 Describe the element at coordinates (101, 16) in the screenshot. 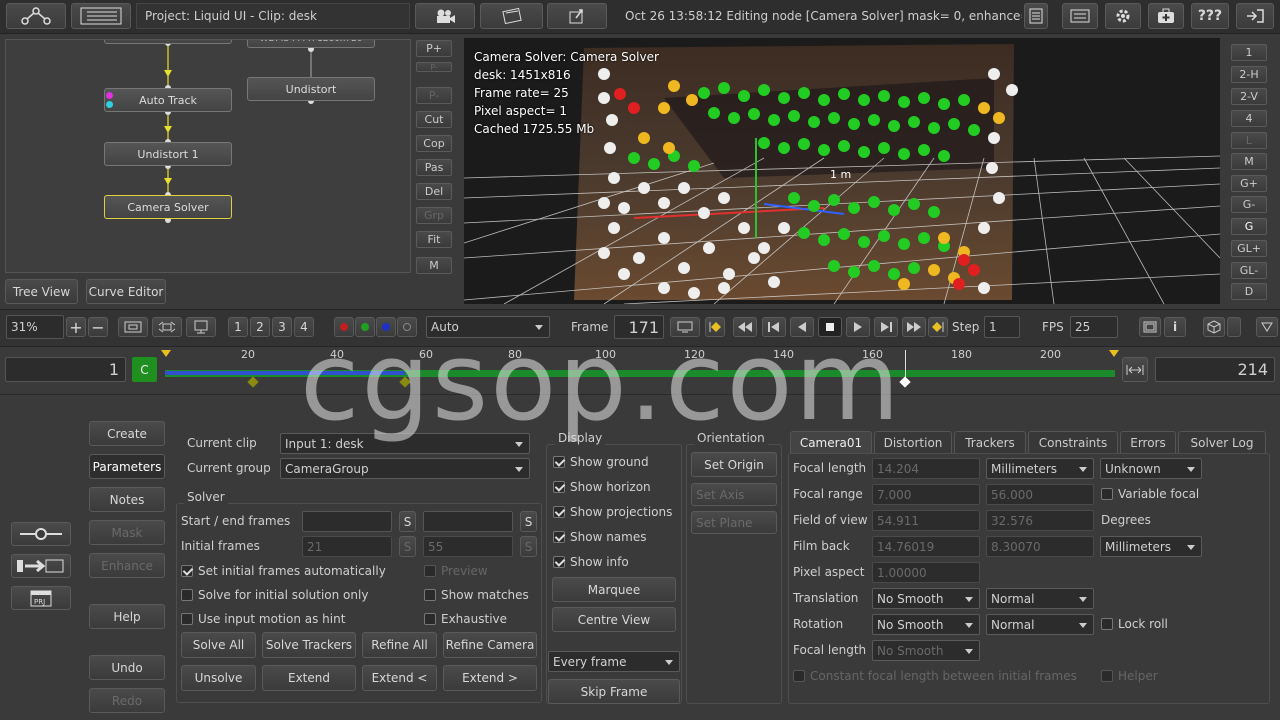

I see `list-view-icon` at that location.